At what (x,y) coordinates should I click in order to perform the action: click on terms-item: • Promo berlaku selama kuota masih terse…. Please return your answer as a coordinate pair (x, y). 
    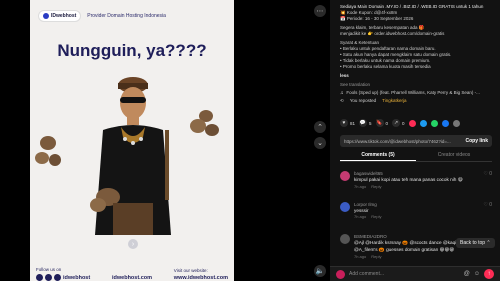
    Looking at the image, I should click on (385, 66).